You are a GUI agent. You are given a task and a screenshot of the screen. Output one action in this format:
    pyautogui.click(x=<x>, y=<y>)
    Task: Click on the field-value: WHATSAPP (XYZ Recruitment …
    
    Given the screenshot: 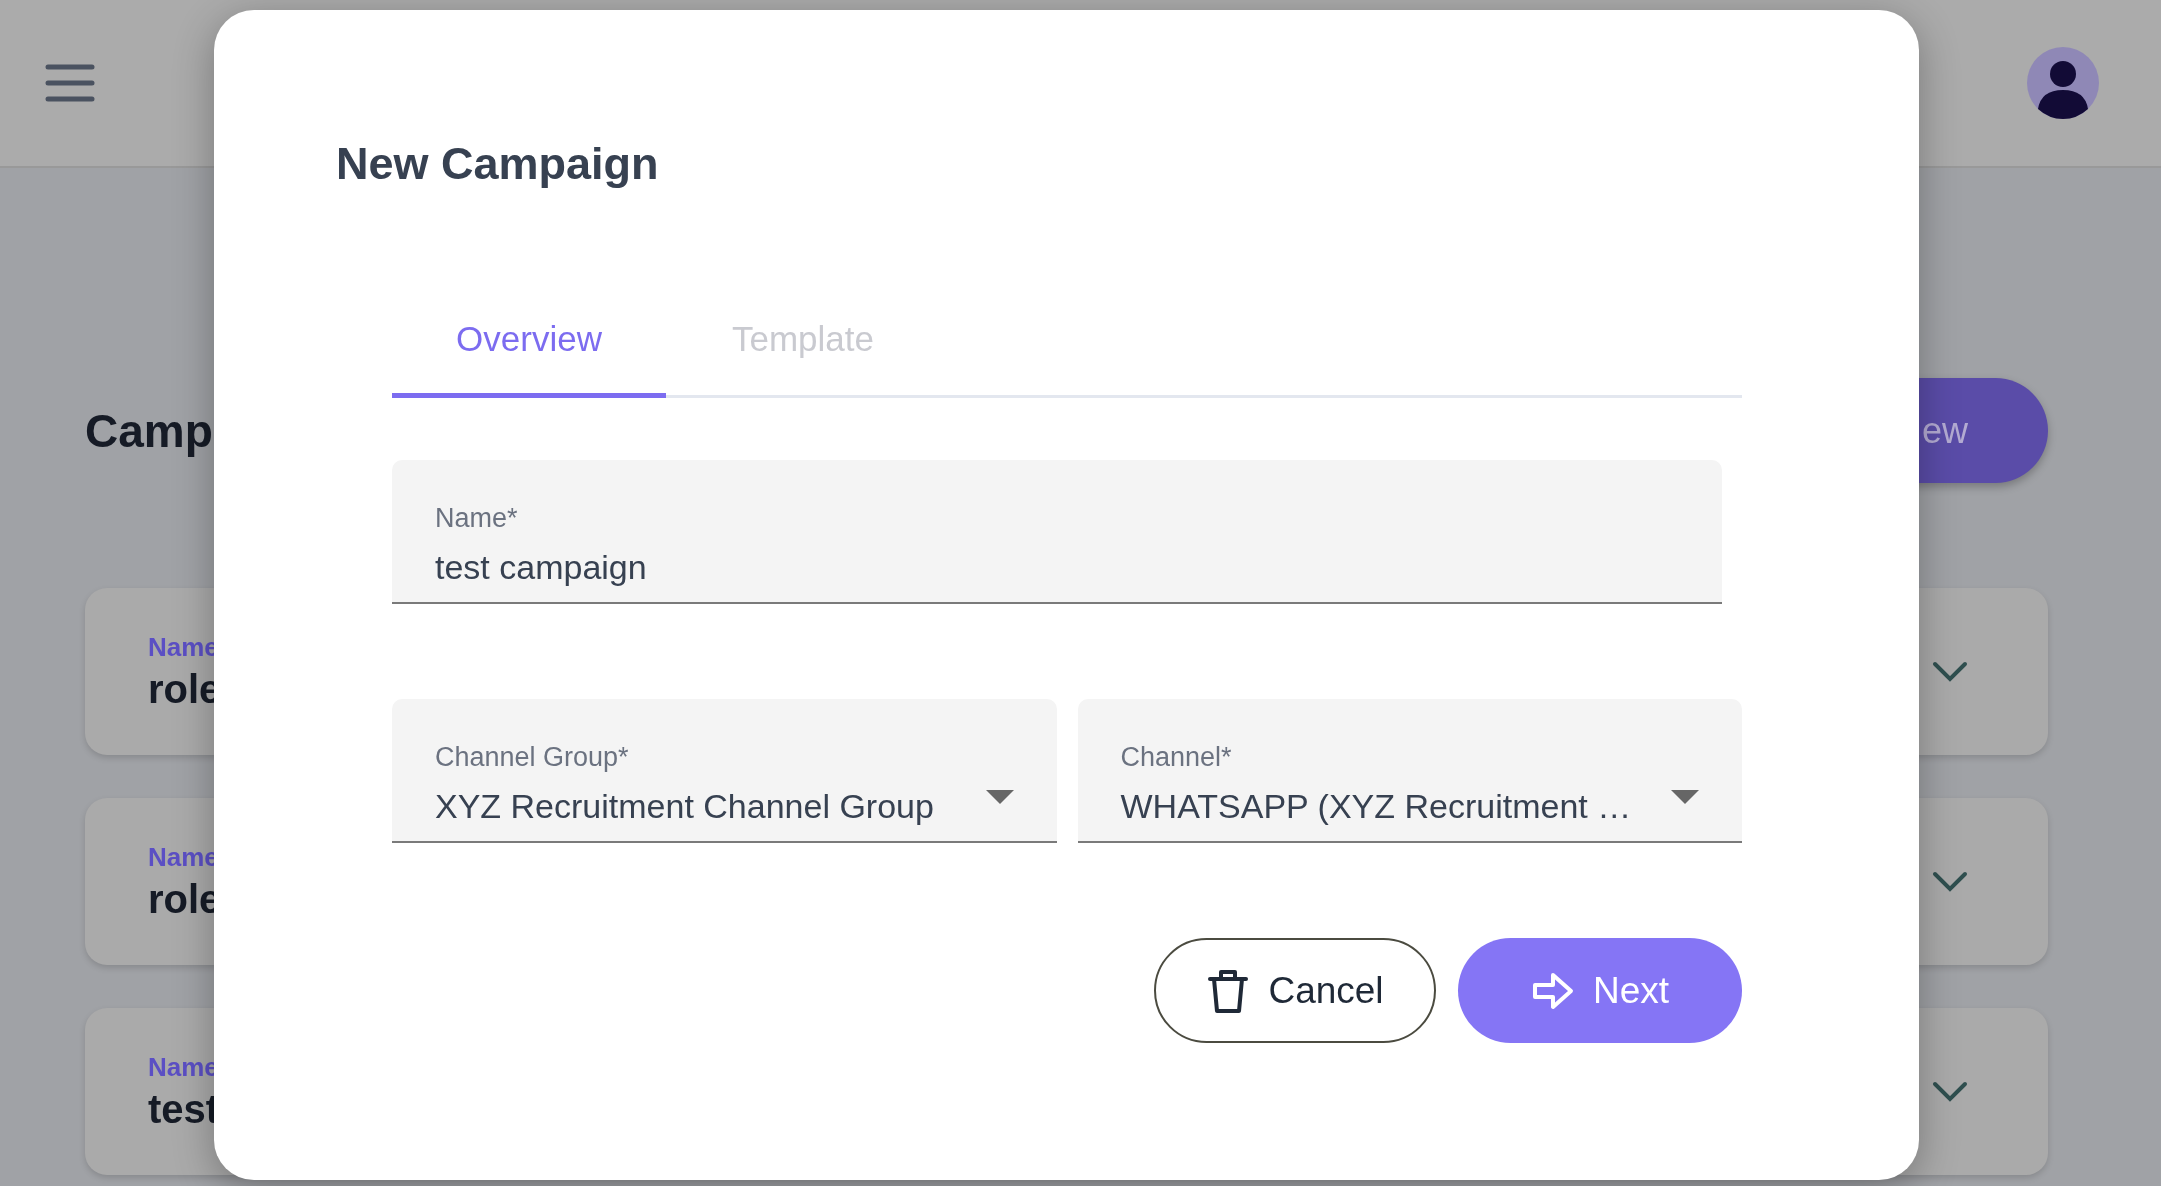 What is the action you would take?
    pyautogui.click(x=1376, y=806)
    